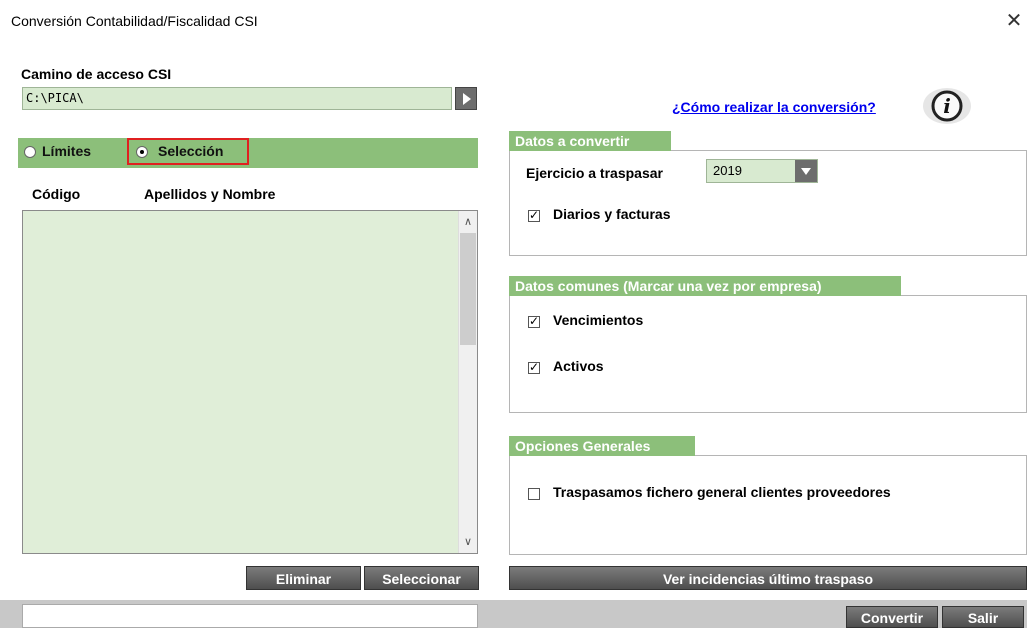 Image resolution: width=1027 pixels, height=629 pixels. What do you see at coordinates (30, 152) in the screenshot?
I see `radio-limites` at bounding box center [30, 152].